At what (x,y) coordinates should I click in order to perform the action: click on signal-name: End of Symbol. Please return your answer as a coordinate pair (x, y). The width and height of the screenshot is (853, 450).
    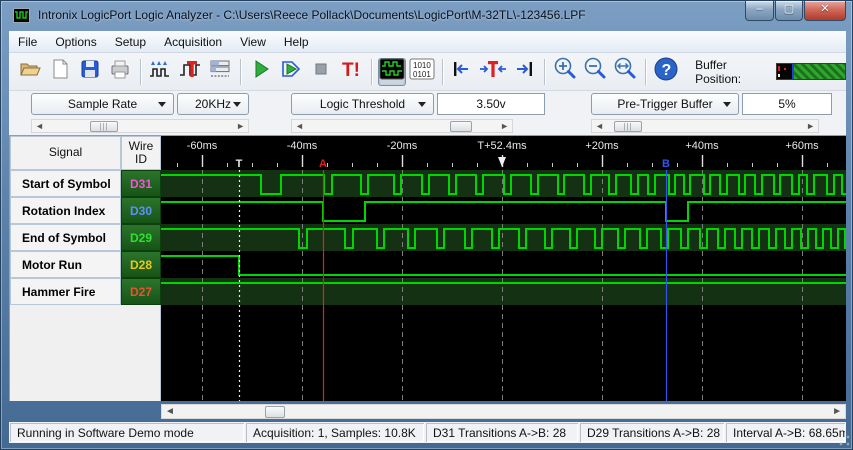
    Looking at the image, I should click on (65, 237).